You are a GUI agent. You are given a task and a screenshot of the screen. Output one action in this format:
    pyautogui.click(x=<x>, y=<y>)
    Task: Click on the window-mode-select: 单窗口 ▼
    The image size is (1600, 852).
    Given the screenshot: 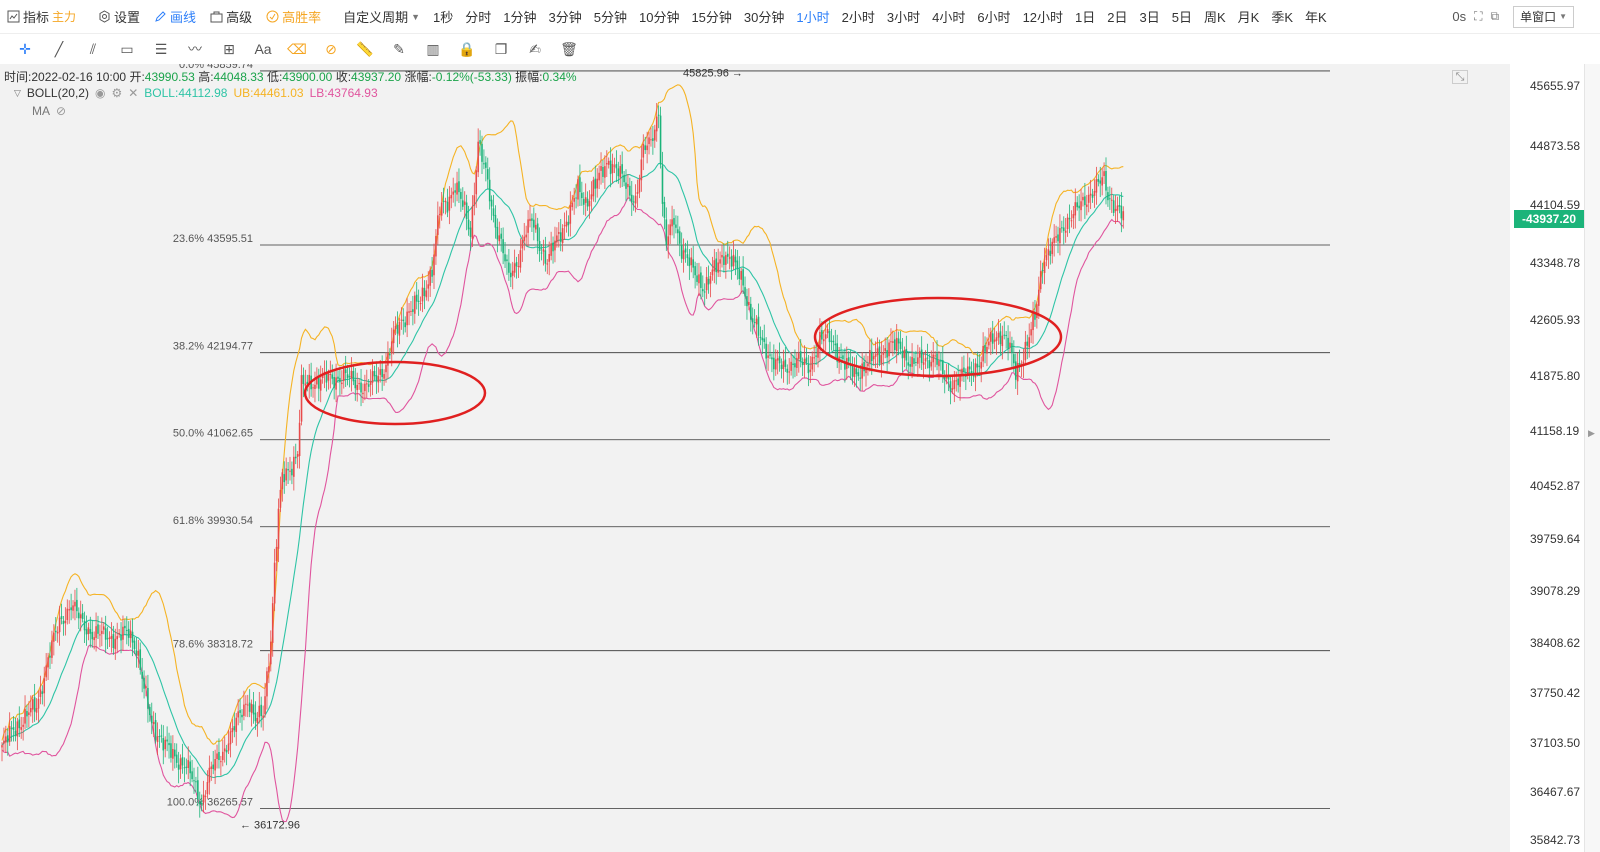 What is the action you would take?
    pyautogui.click(x=1543, y=16)
    